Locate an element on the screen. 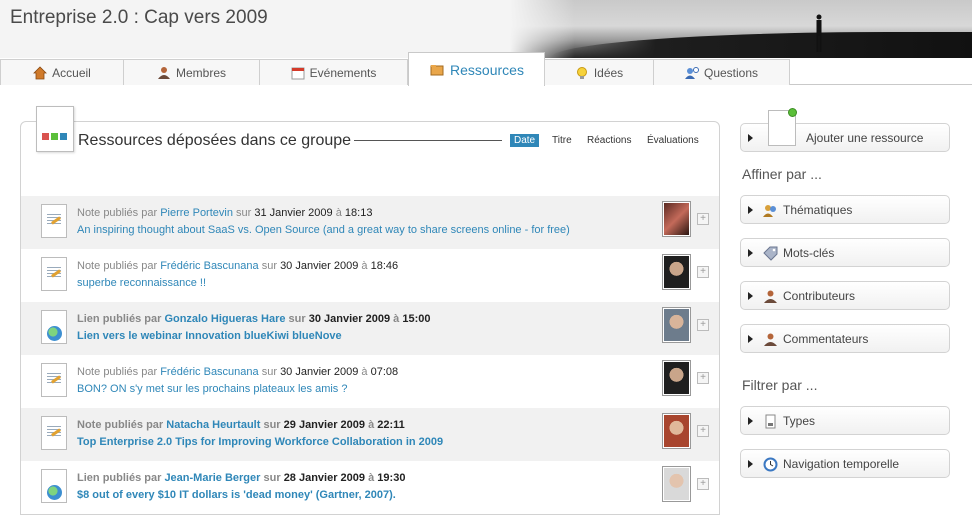 This screenshot has width=972, height=515. tab-membres: Membres is located at coordinates (191, 72).